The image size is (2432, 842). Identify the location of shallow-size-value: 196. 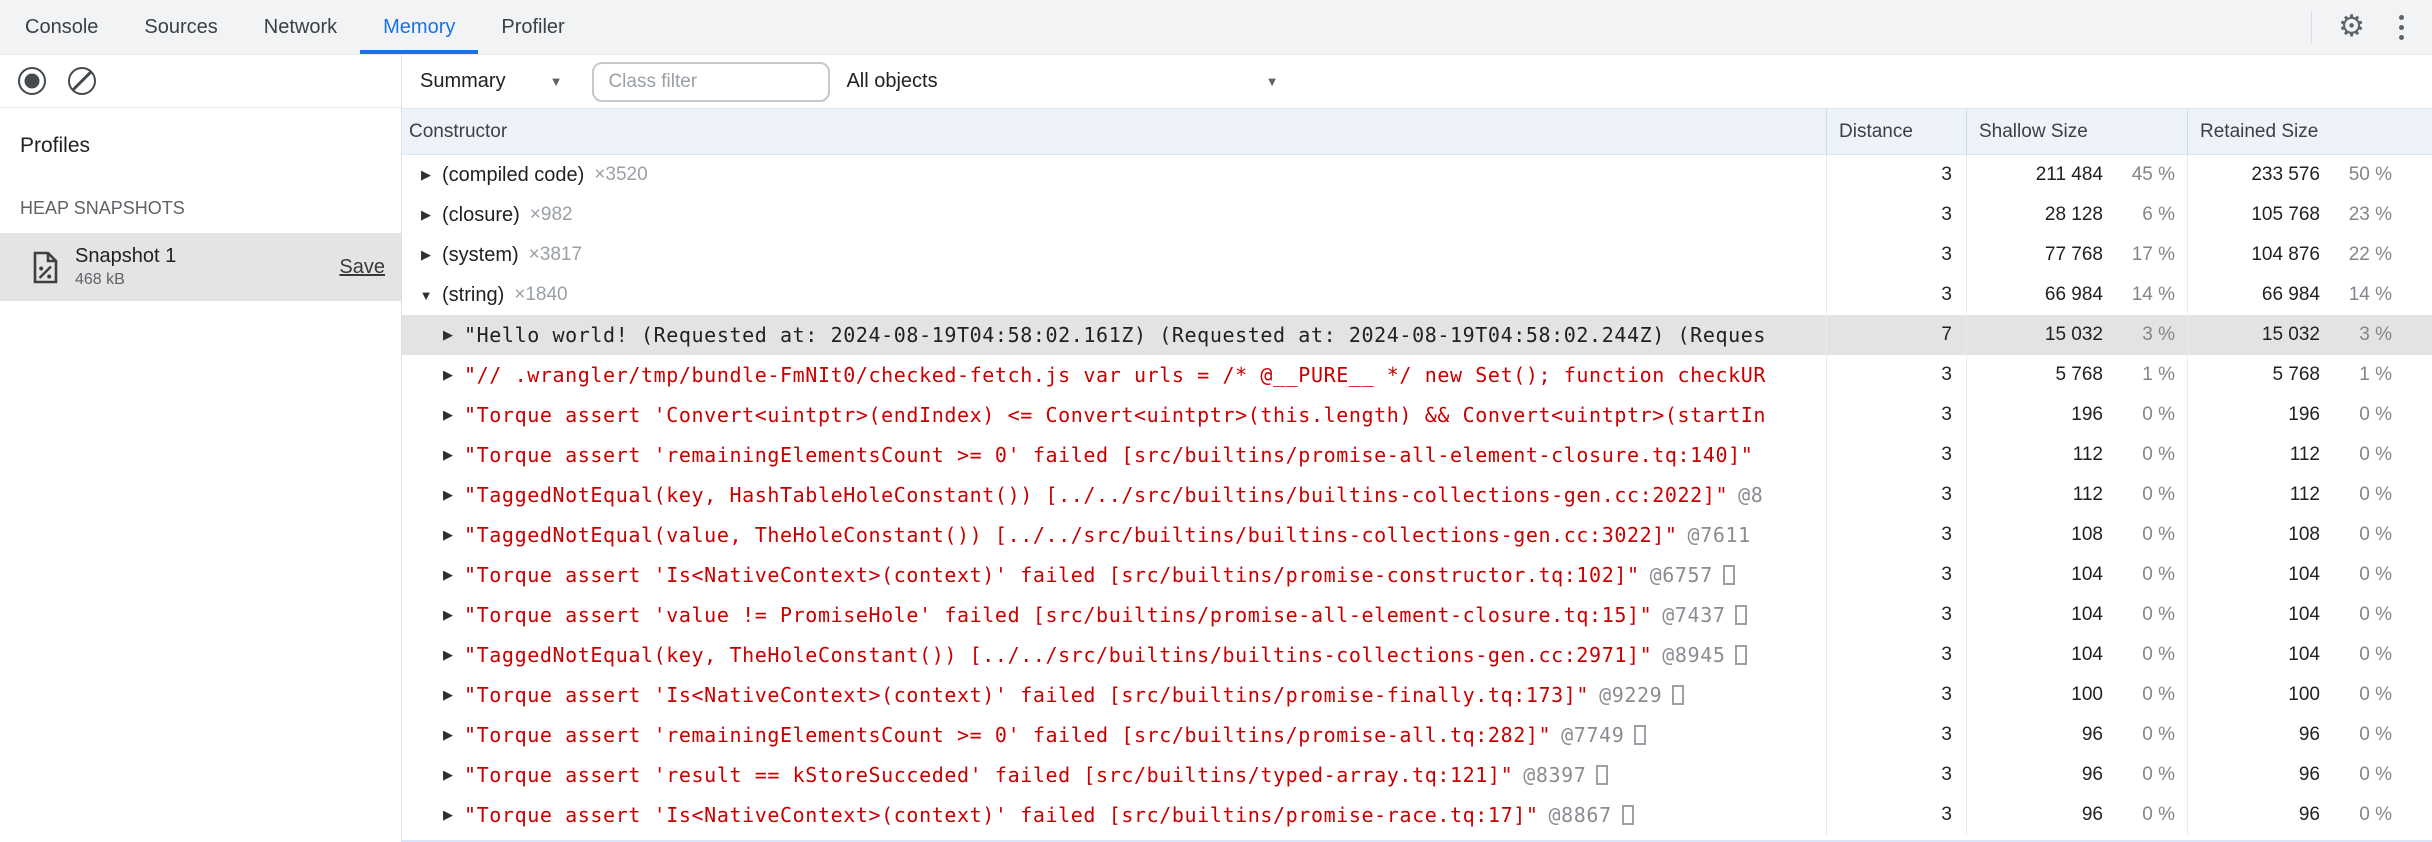
(2087, 414).